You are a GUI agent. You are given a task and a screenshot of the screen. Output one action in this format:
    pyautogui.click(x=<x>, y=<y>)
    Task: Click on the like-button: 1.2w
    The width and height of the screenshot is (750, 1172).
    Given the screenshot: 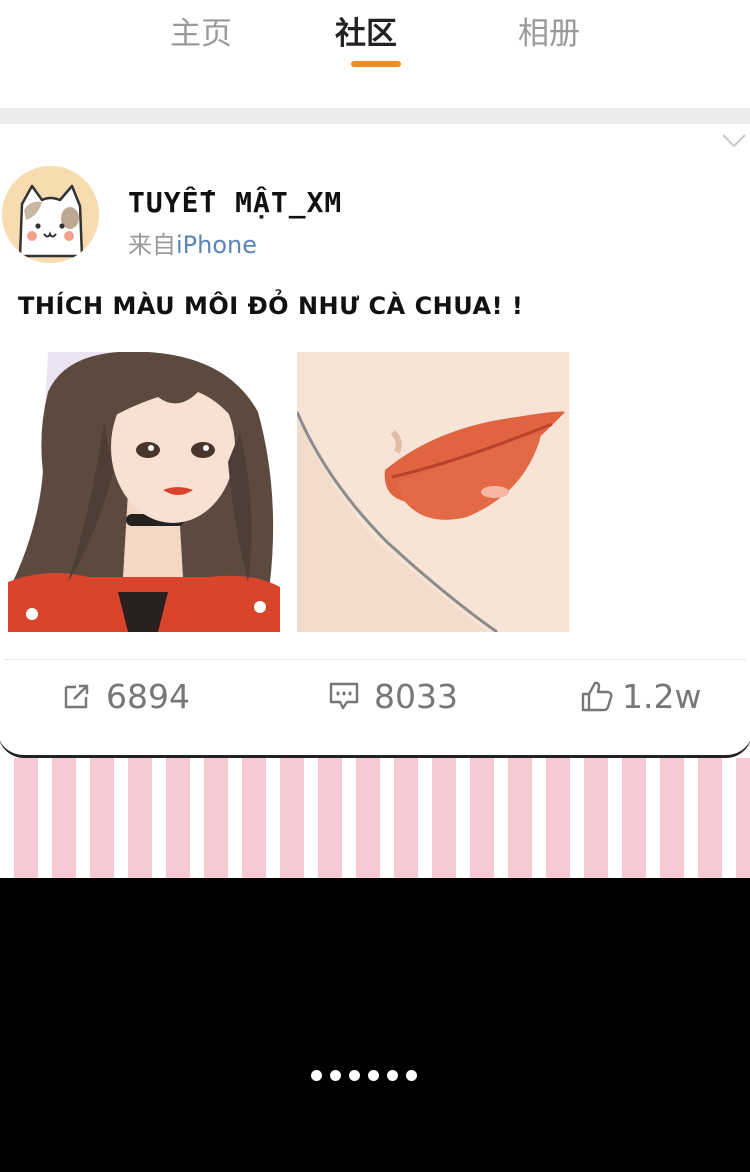 What is the action you would take?
    pyautogui.click(x=640, y=696)
    